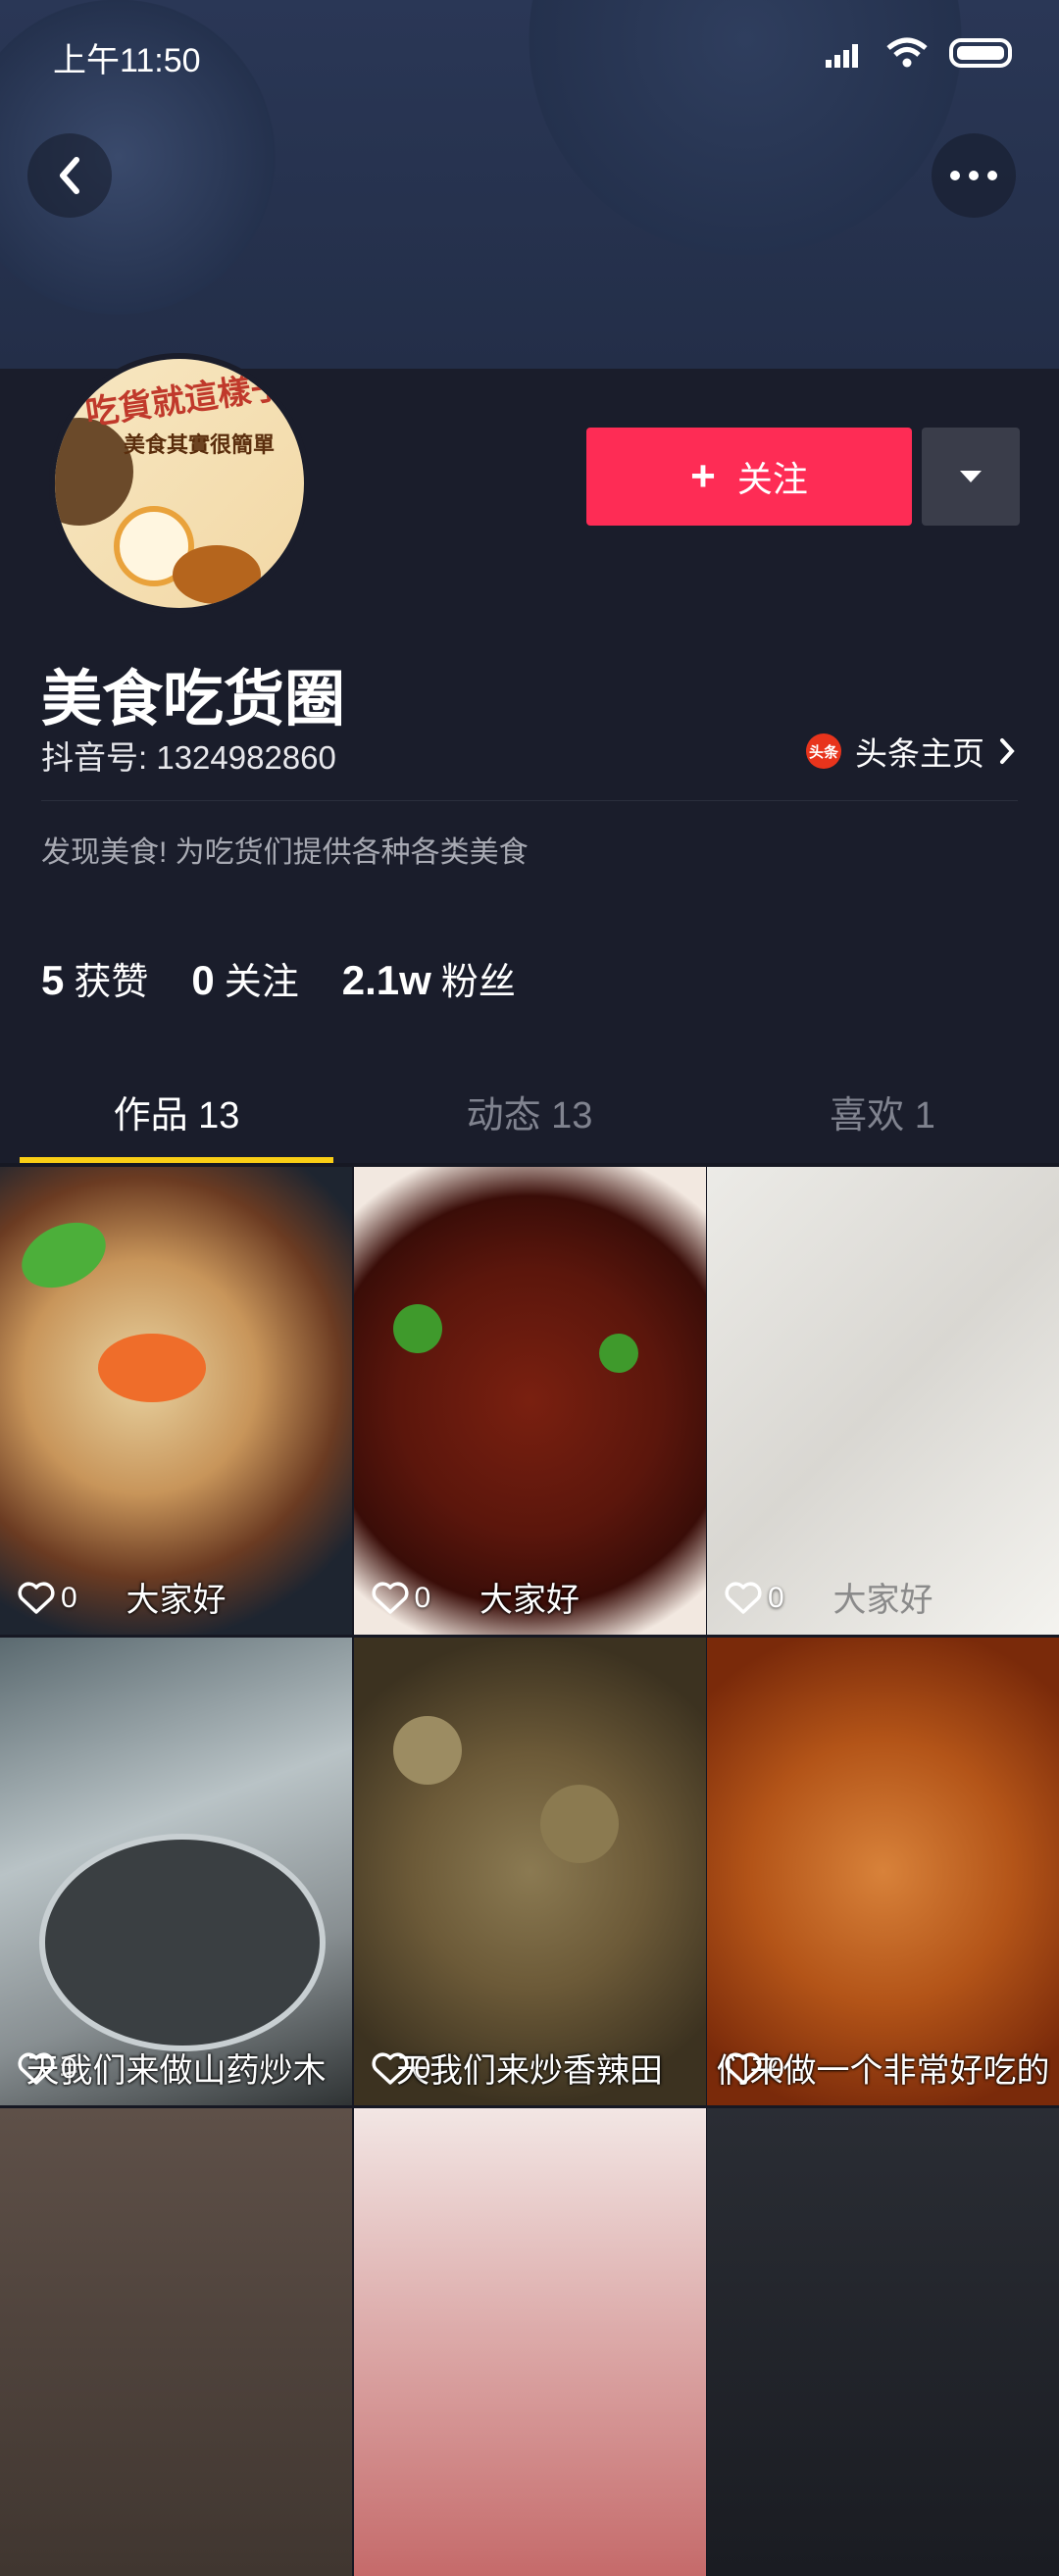 This screenshot has height=2576, width=1059. I want to click on video-thumbnail: 天我们来做山药炒木 0, so click(176, 1872).